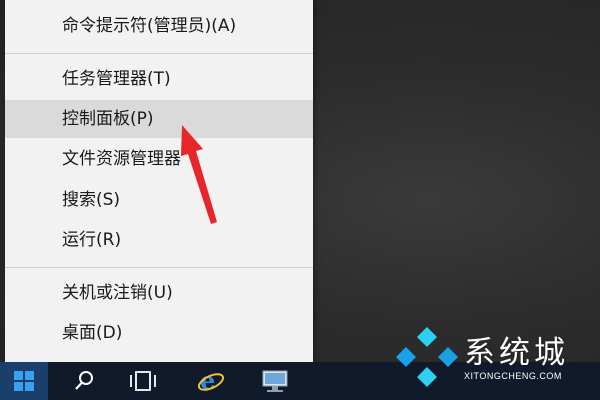 Image resolution: width=600 pixels, height=400 pixels. I want to click on taskbar-search-button, so click(84, 381).